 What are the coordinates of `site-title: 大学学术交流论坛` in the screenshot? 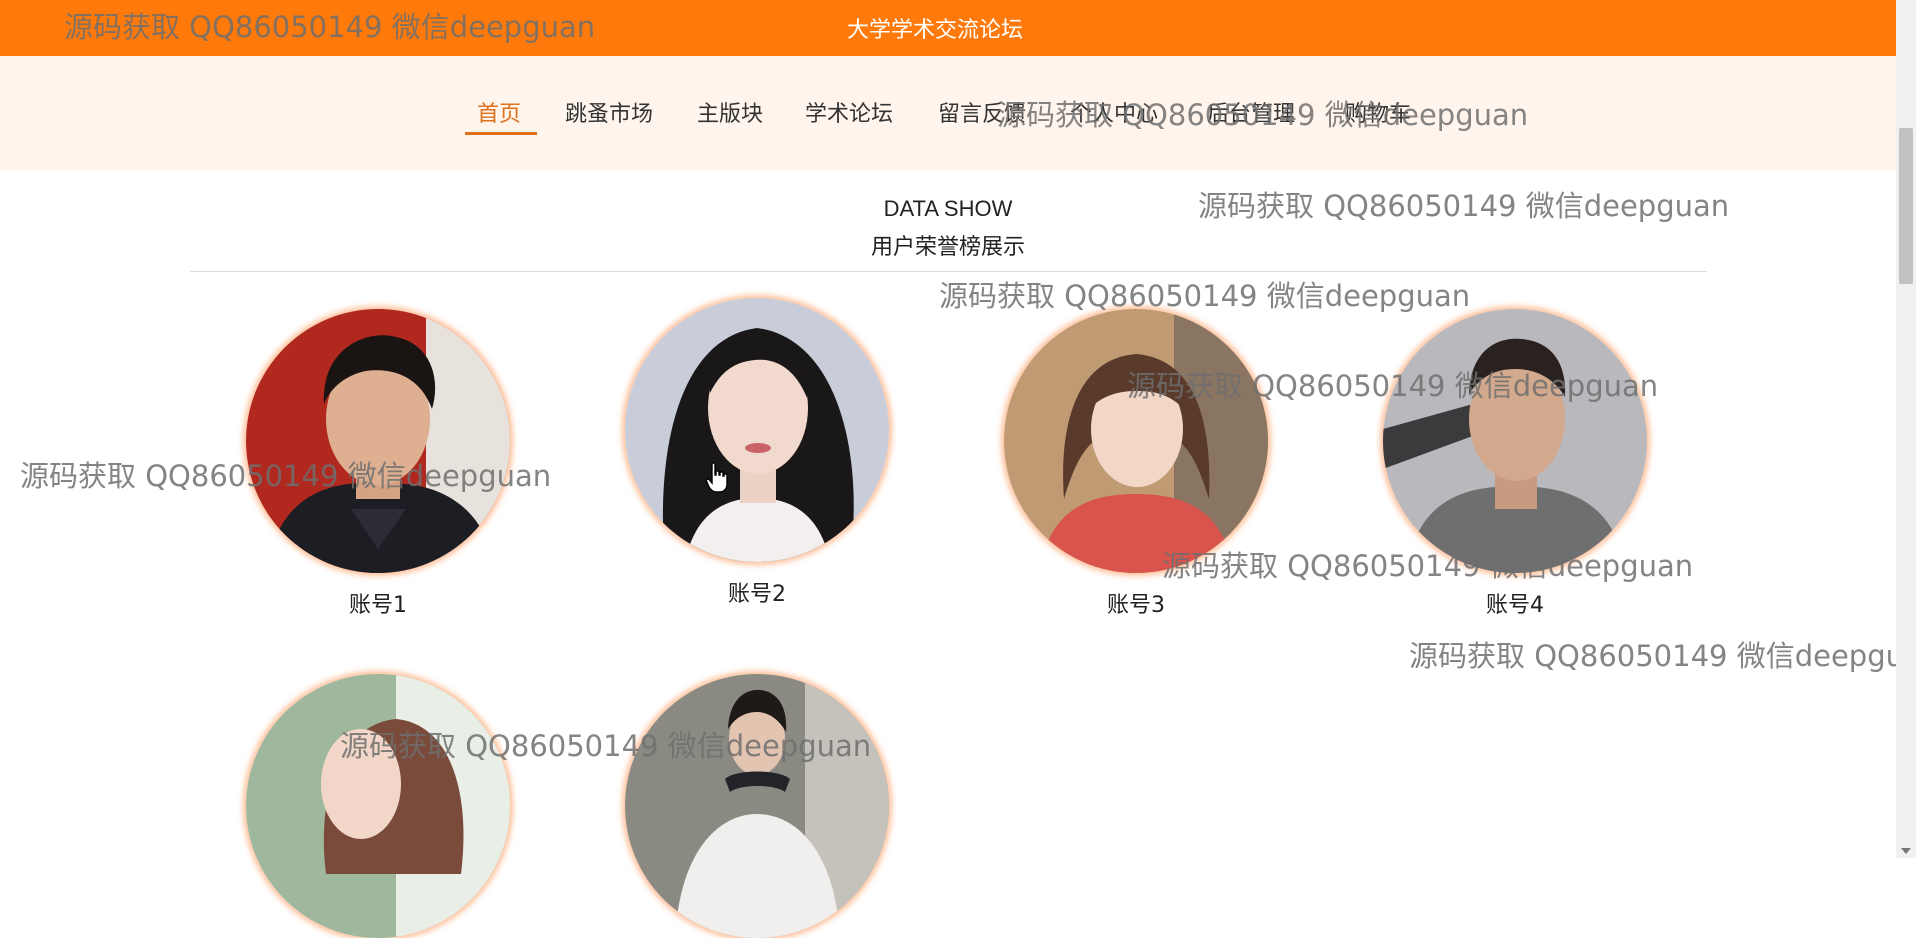 It's located at (934, 30).